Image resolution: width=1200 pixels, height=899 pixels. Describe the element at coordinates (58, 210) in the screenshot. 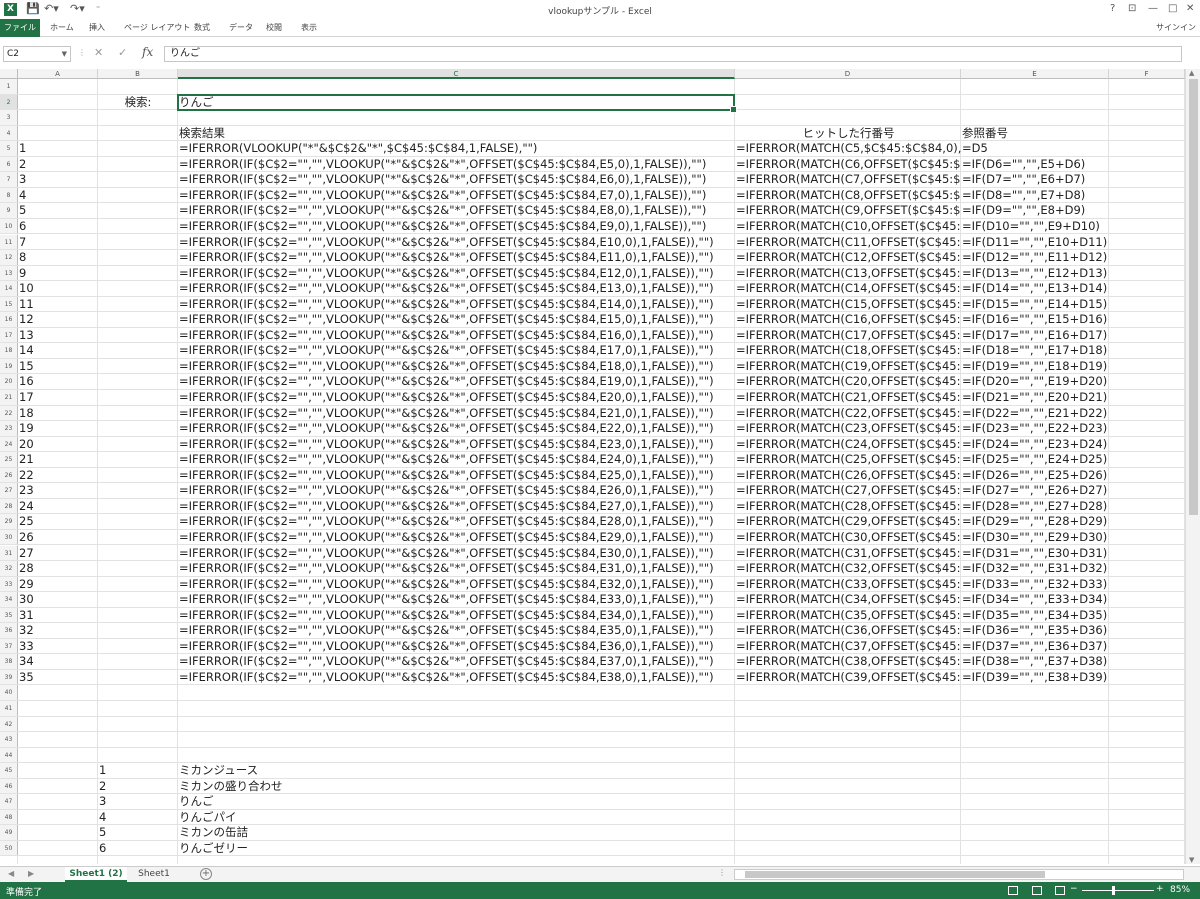

I see `index-cell: 5` at that location.